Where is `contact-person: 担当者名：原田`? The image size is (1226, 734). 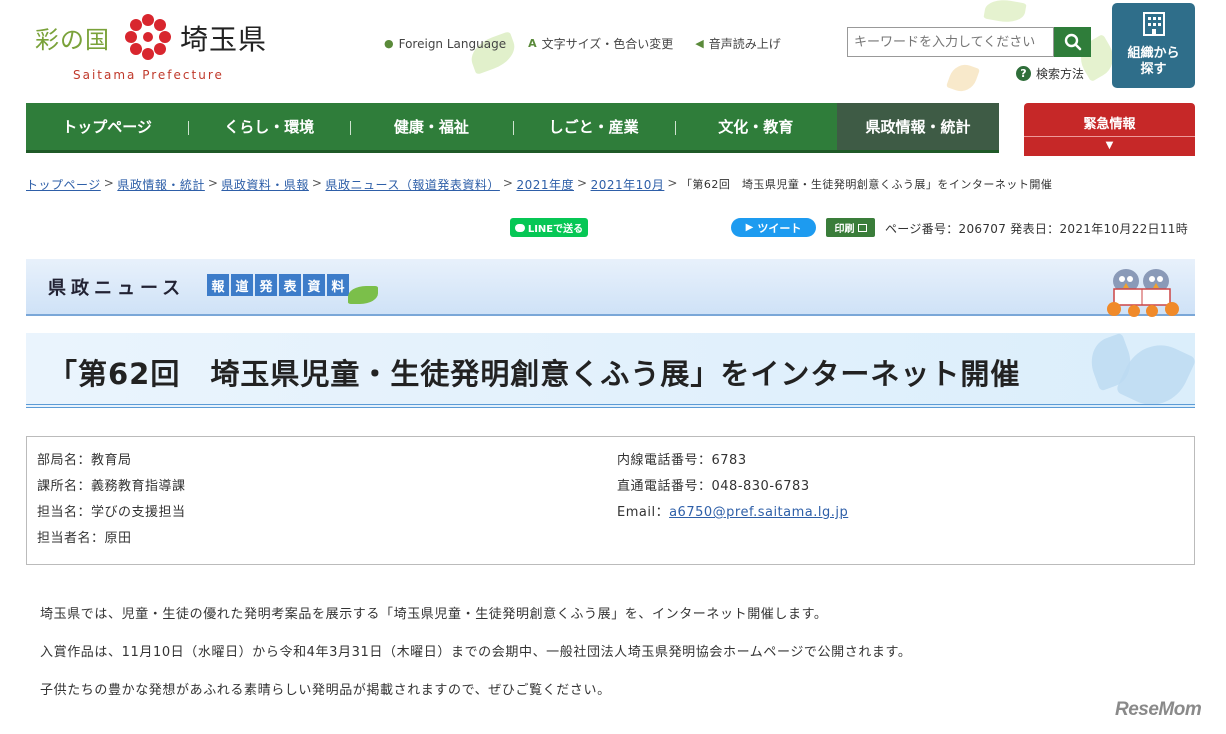 contact-person: 担当者名：原田 is located at coordinates (84, 538).